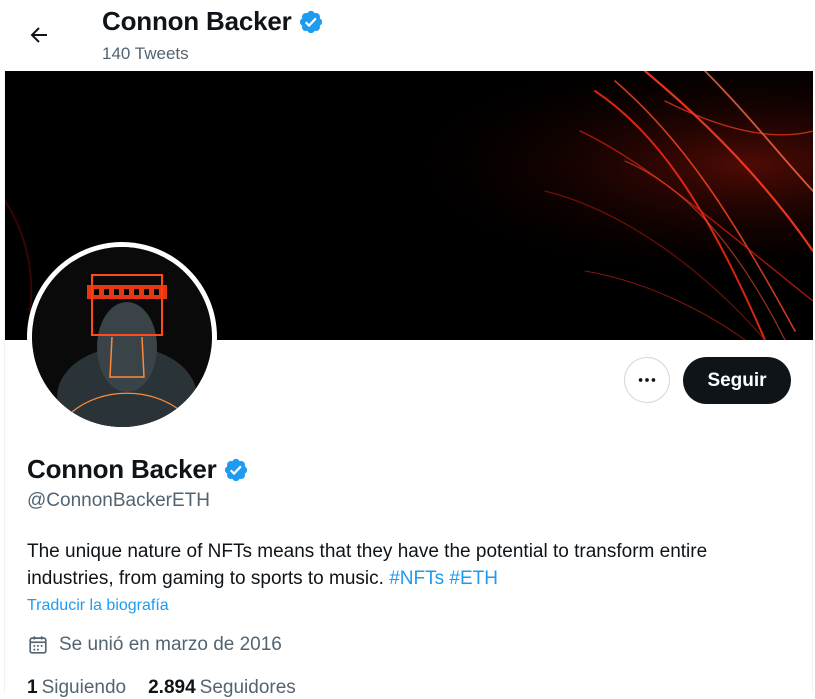  I want to click on hashtag-link: #ETH, so click(473, 578).